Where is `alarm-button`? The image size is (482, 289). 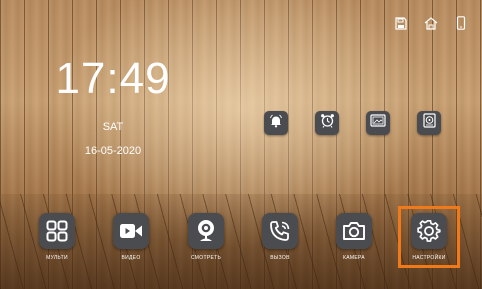
alarm-button is located at coordinates (327, 123).